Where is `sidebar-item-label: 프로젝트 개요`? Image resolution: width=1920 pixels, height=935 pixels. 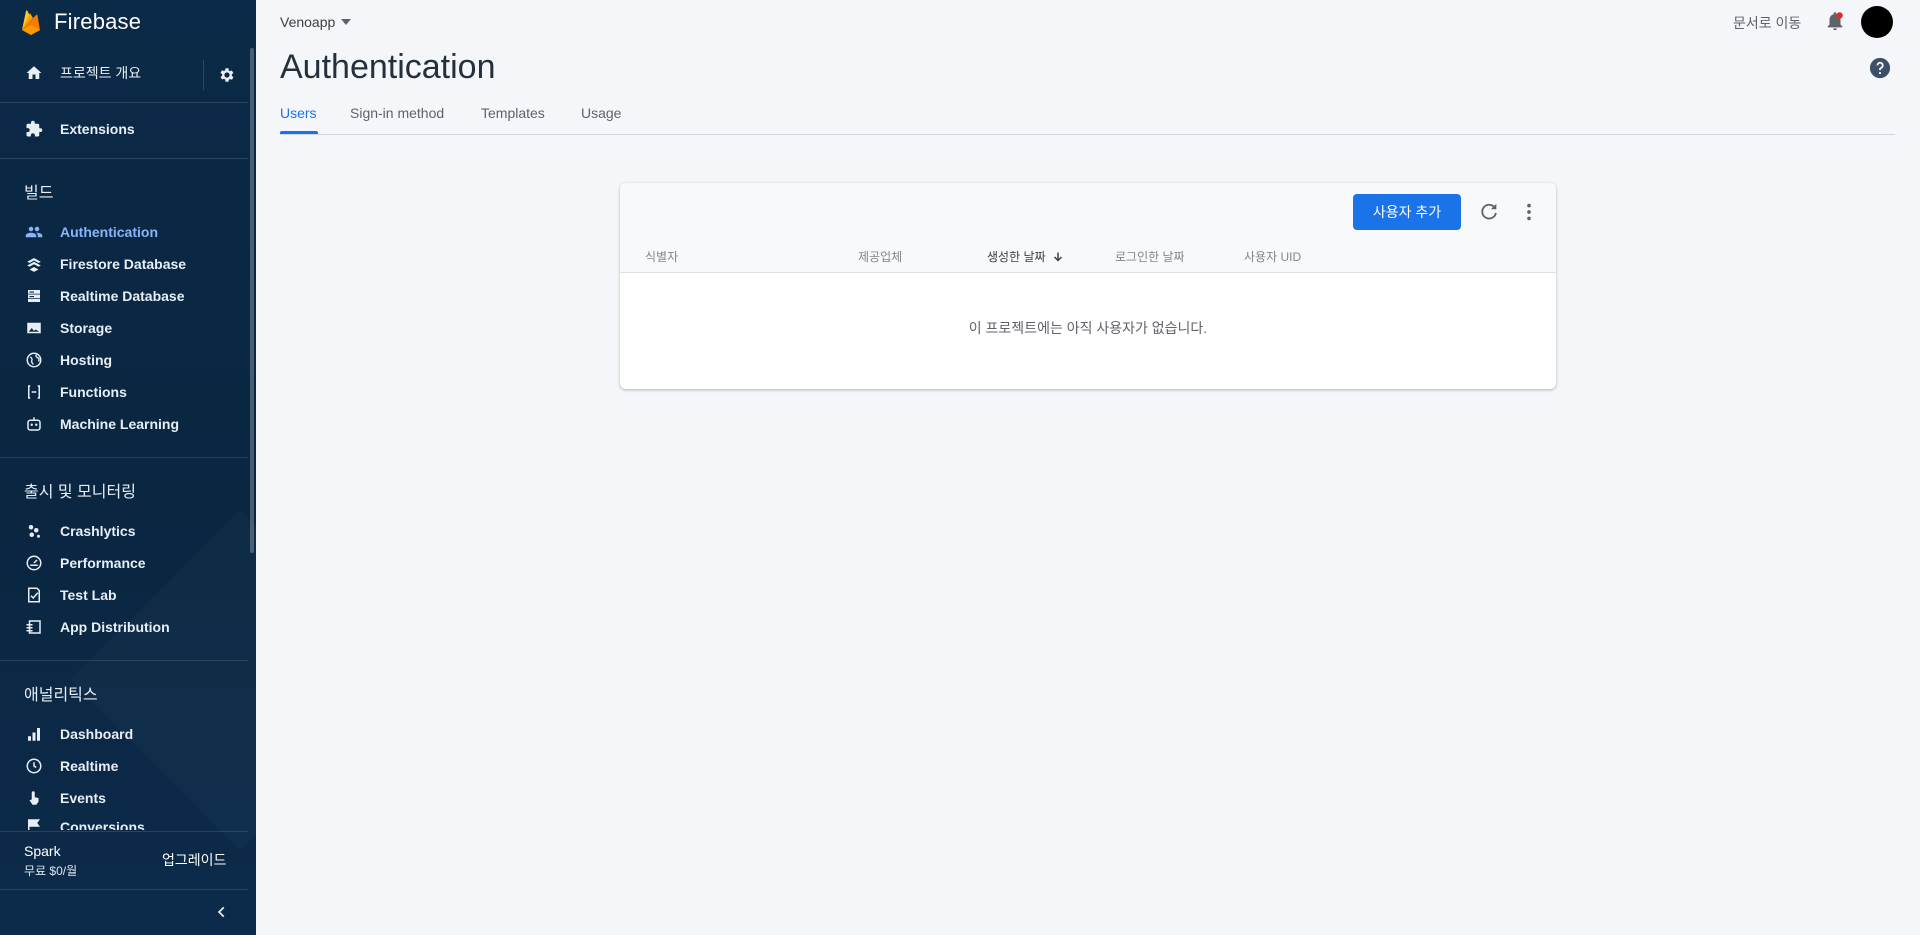
sidebar-item-label: 프로젝트 개요 is located at coordinates (101, 73).